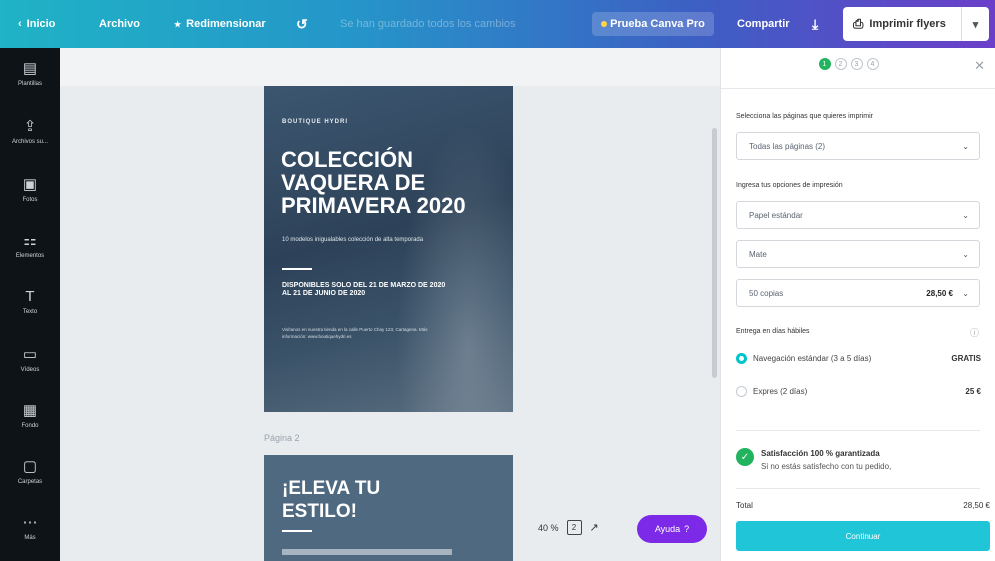  I want to click on page-count-icon: 2, so click(574, 527).